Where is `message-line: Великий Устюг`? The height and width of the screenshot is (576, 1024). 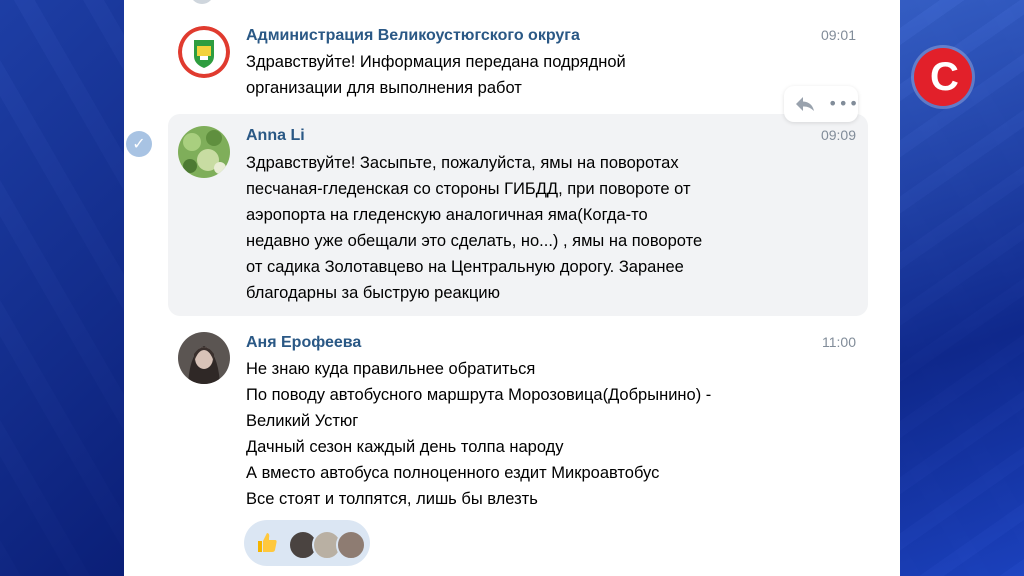 message-line: Великий Устюг is located at coordinates (302, 421).